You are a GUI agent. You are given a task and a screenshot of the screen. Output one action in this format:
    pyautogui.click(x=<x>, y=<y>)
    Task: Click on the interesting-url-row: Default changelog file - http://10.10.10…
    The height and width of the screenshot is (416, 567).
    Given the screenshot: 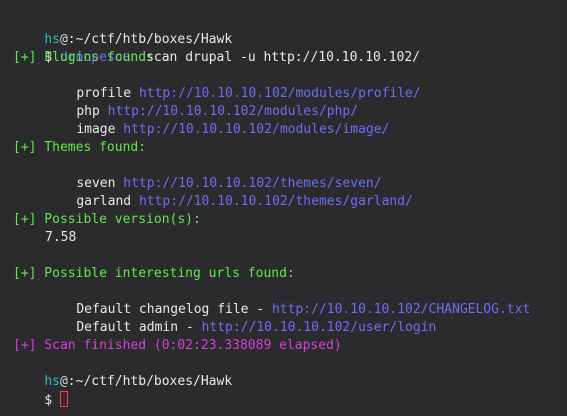 What is the action you would take?
    pyautogui.click(x=290, y=300)
    